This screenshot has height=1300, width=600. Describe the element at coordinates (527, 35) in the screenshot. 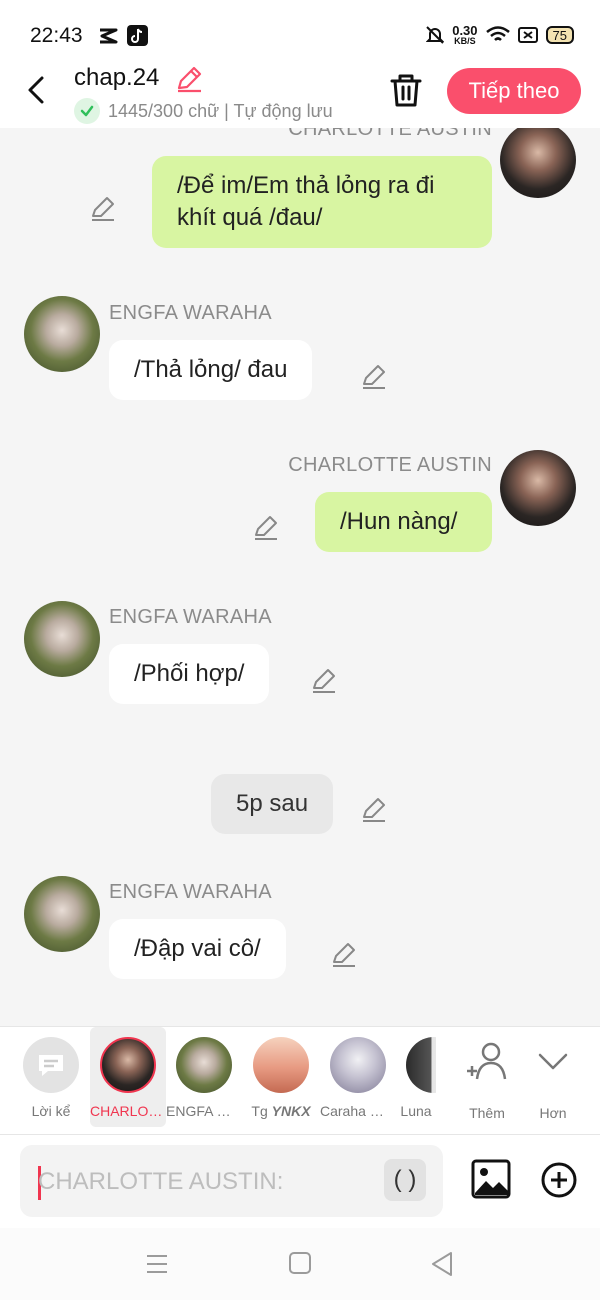

I see `sim-icon` at that location.